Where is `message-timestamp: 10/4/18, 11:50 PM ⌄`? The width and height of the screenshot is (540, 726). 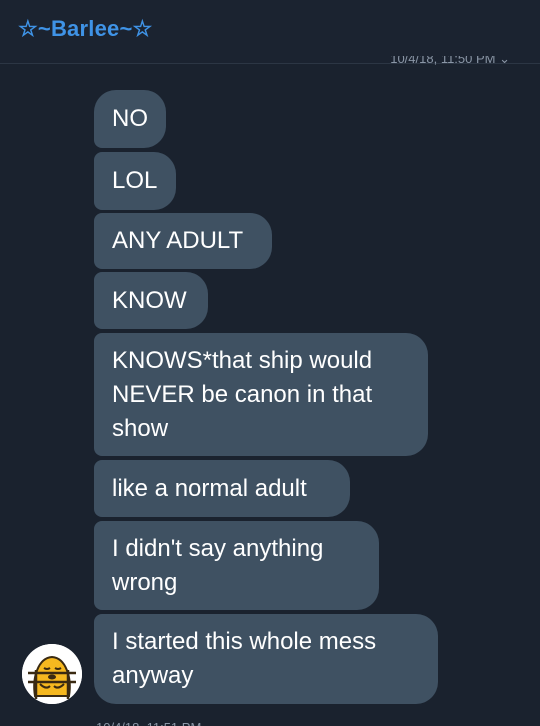
message-timestamp: 10/4/18, 11:50 PM ⌄ is located at coordinates (450, 61).